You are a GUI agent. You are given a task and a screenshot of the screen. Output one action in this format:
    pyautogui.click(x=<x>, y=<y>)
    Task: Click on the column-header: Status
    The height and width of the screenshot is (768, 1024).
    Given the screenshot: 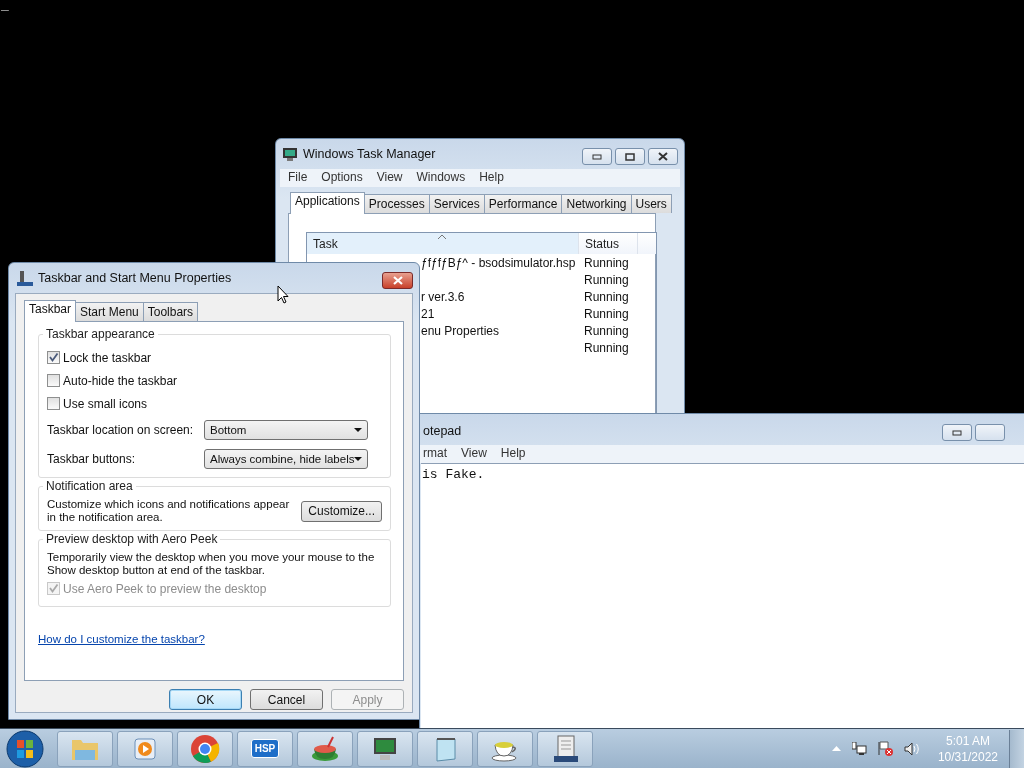 What is the action you would take?
    pyautogui.click(x=608, y=243)
    